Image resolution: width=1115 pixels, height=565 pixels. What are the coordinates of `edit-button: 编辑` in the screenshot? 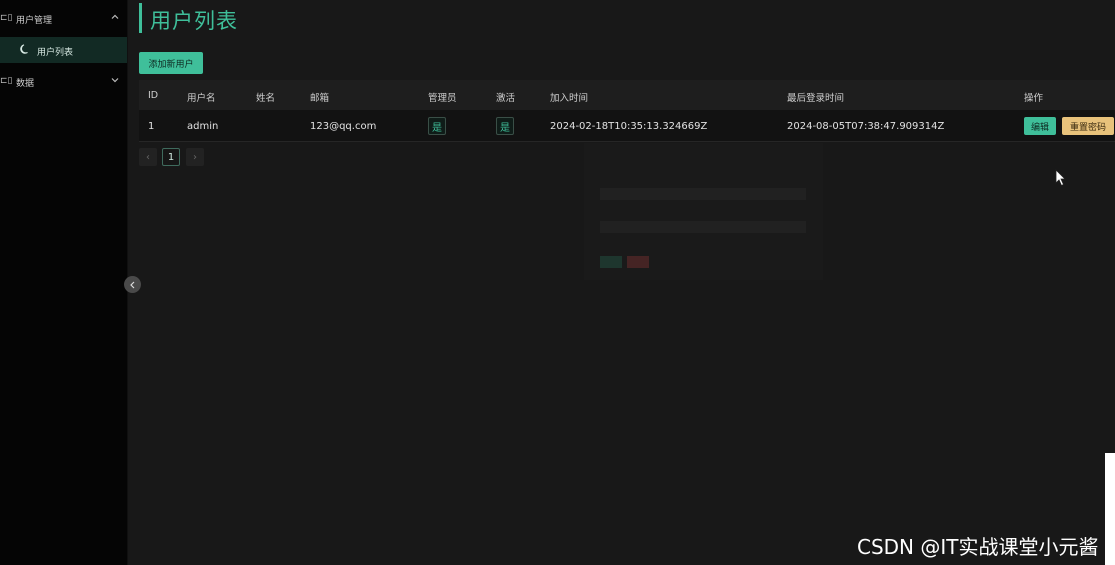 It's located at (1040, 126).